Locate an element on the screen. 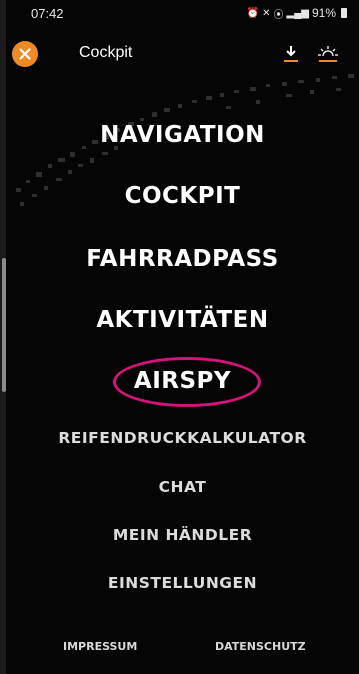  menu-item-mein-haendler: MEIN HÄNDLER is located at coordinates (182, 535).